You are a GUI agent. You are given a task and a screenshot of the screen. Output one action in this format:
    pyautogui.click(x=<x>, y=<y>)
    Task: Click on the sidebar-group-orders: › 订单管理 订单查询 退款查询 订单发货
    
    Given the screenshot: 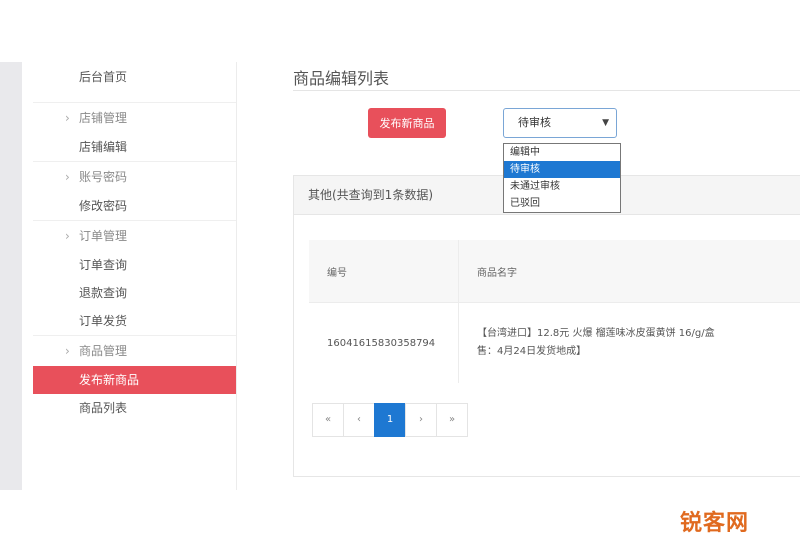 What is the action you would take?
    pyautogui.click(x=134, y=278)
    